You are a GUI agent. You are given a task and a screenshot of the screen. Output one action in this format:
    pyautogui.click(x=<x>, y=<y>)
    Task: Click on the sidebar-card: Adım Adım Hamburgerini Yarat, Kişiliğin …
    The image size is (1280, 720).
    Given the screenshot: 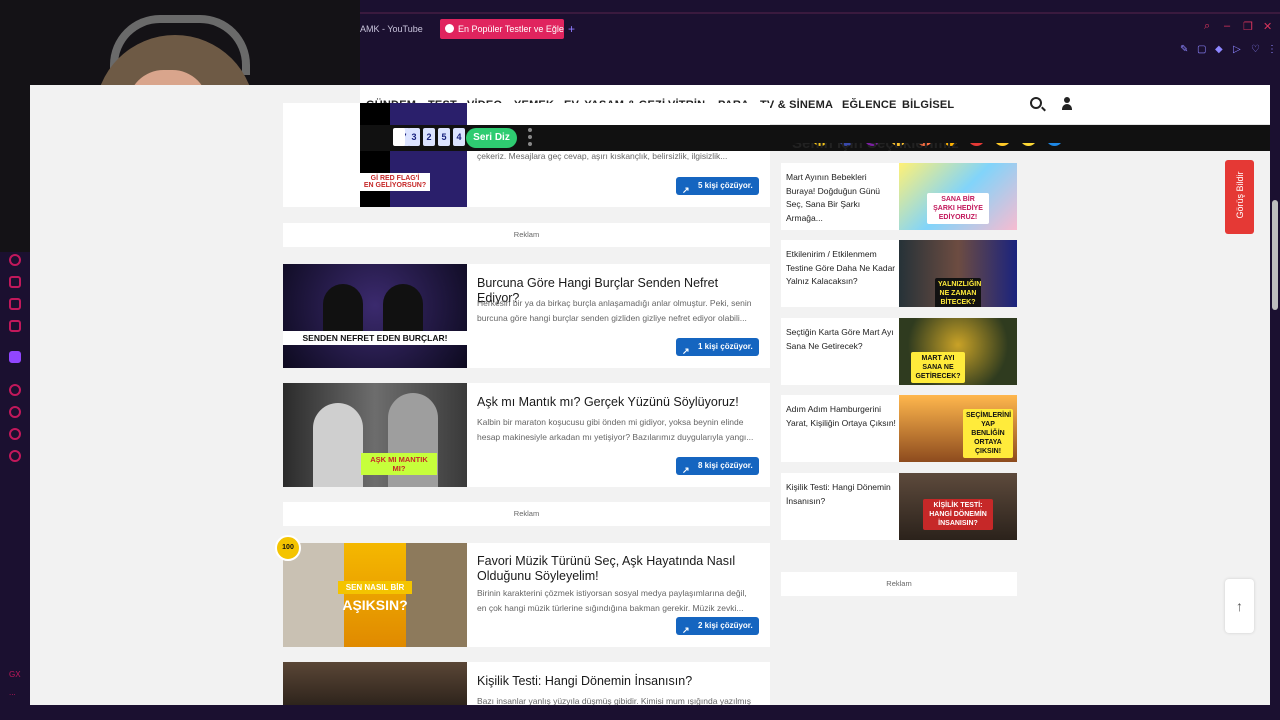 What is the action you would take?
    pyautogui.click(x=899, y=428)
    